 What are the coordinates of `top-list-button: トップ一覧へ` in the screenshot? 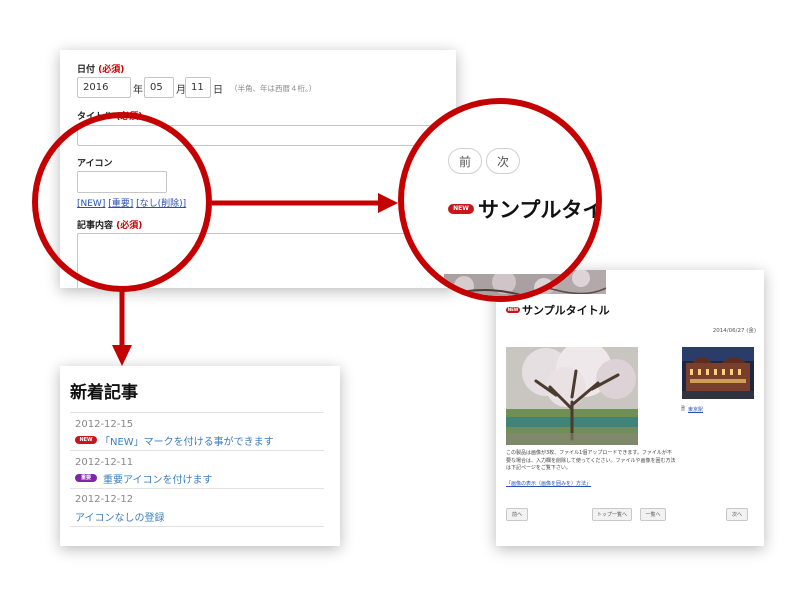 It's located at (612, 514).